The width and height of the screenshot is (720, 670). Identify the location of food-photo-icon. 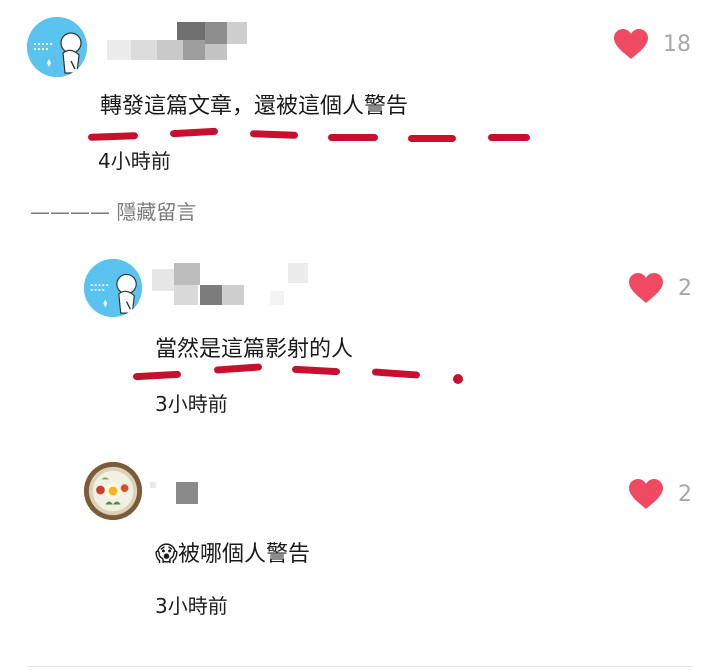
(113, 491).